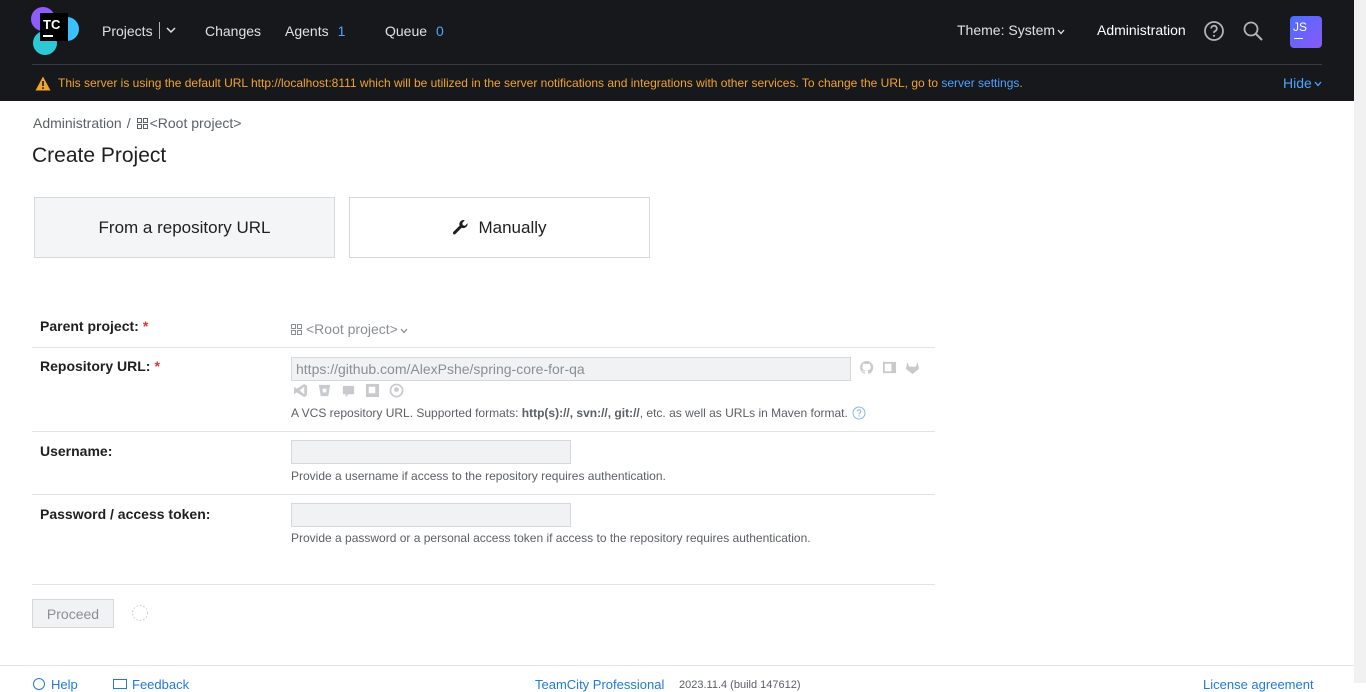 The width and height of the screenshot is (1366, 692). Describe the element at coordinates (1021, 83) in the screenshot. I see `warning-suffix: .` at that location.